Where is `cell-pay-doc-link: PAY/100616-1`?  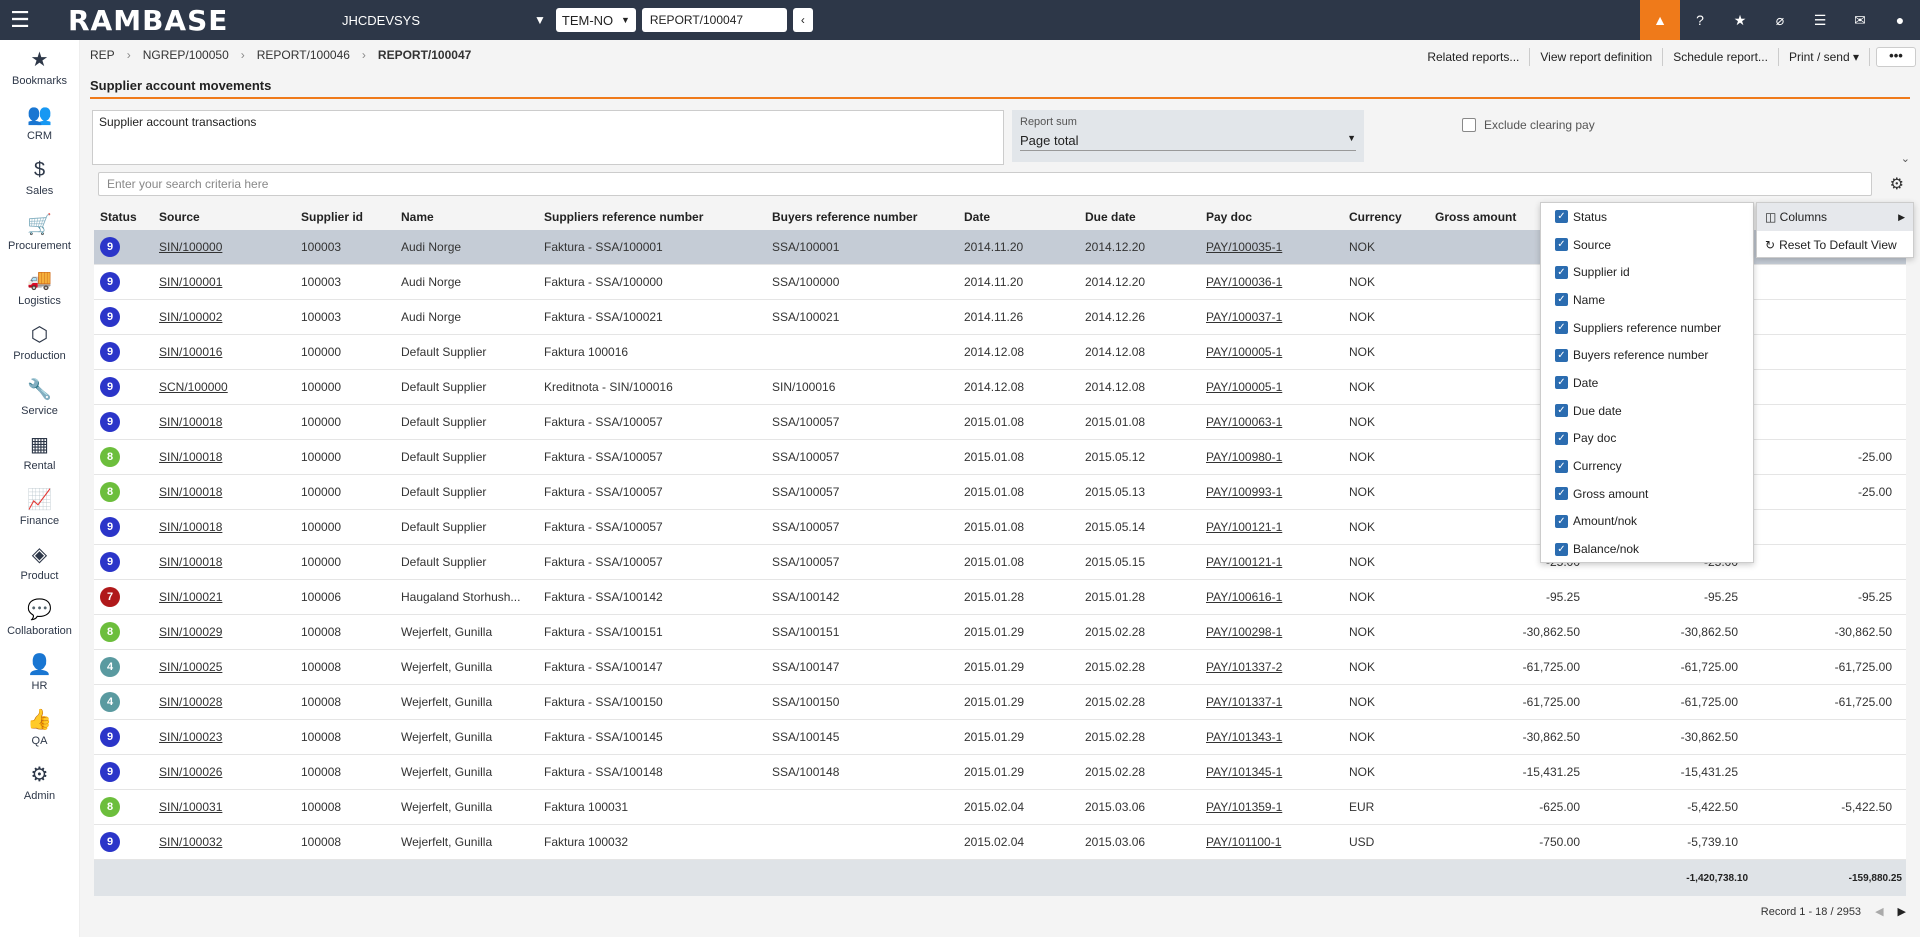
cell-pay-doc-link: PAY/100616-1 is located at coordinates (1277, 597).